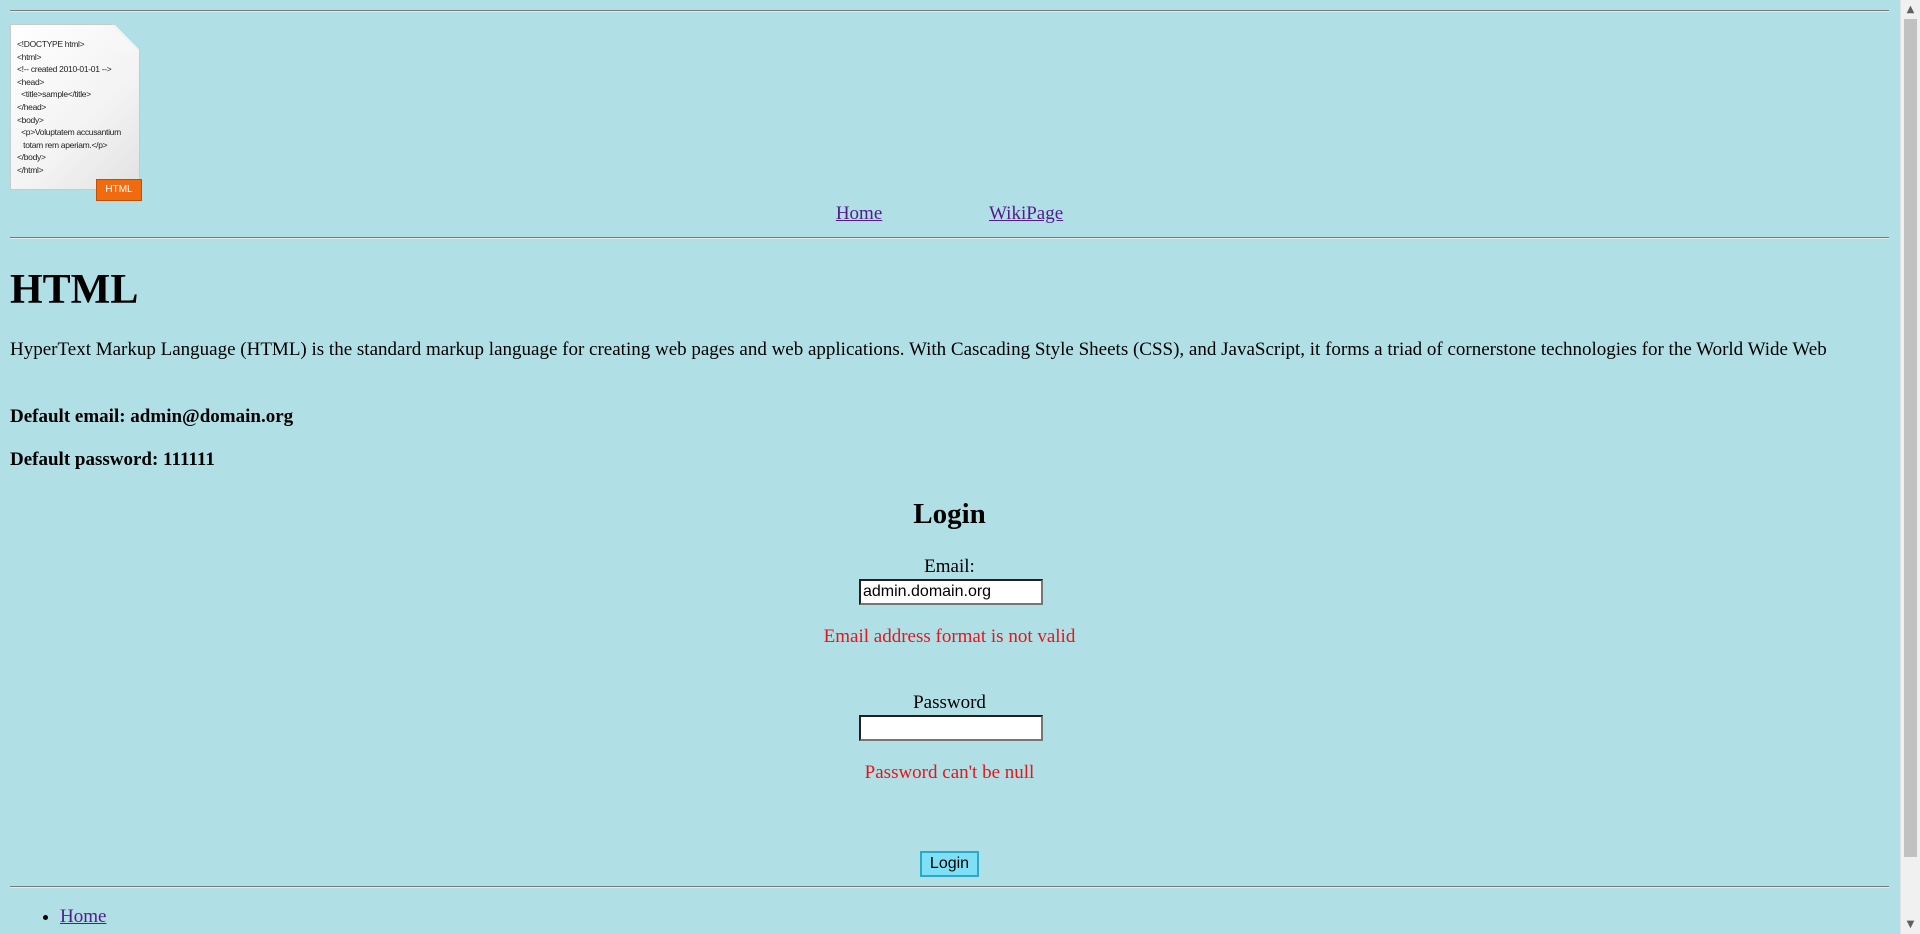 The width and height of the screenshot is (1920, 934). I want to click on logo-code-line: <p>Voluptatem accusantium, so click(69, 132).